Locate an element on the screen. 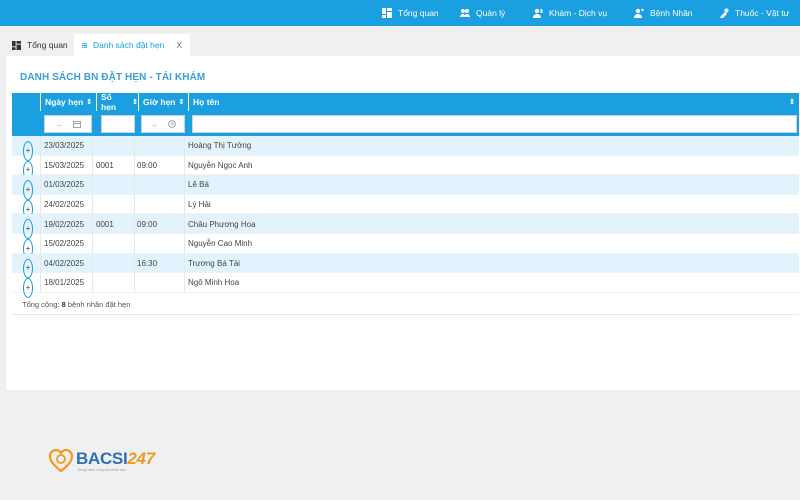  table-row: +24/02/2025 Lý Hải is located at coordinates (405, 207).